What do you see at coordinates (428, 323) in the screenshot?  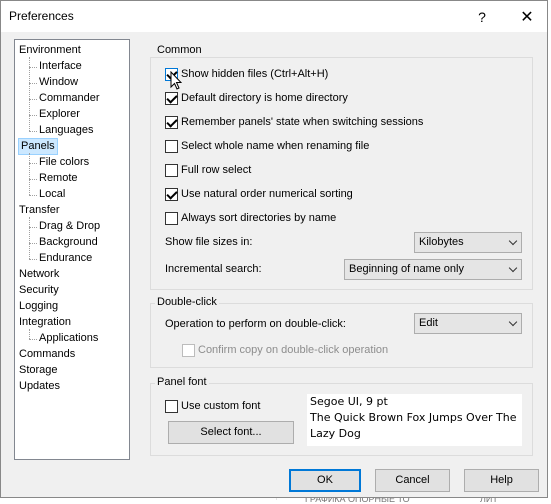 I see `double-click-operation-value: Edit` at bounding box center [428, 323].